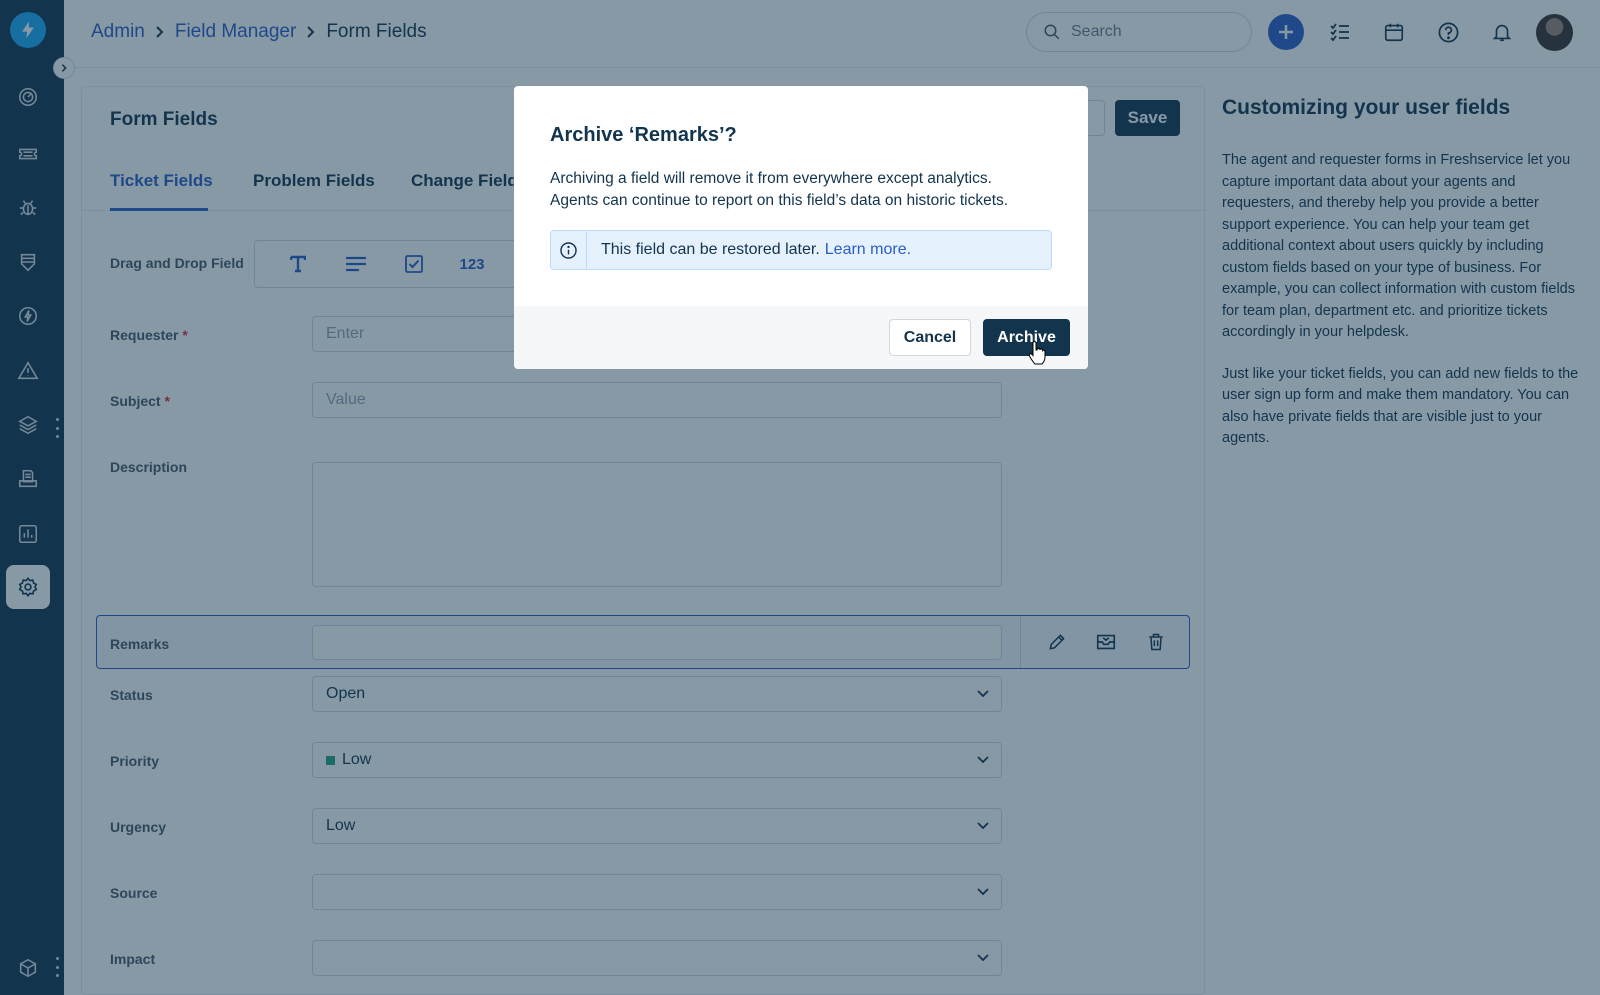  Describe the element at coordinates (1037, 353) in the screenshot. I see `hand-cursor-icon` at that location.